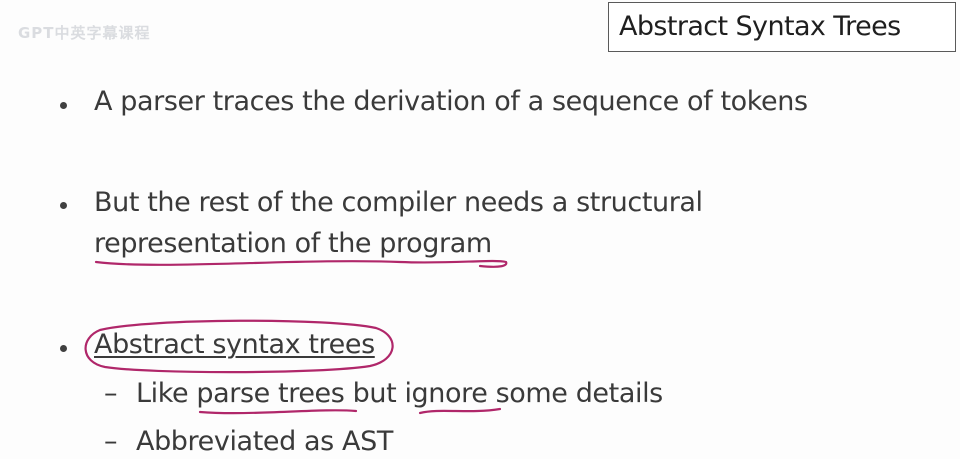 This screenshot has width=960, height=459. I want to click on title-box: Abstract Syntax Trees, so click(782, 27).